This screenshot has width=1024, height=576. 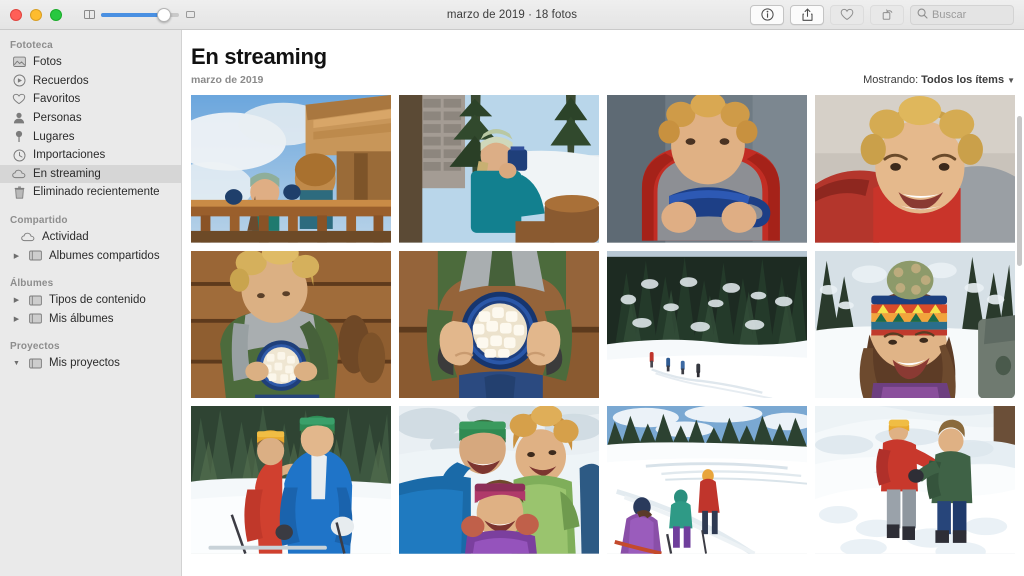 What do you see at coordinates (16, 363) in the screenshot?
I see `disclosure-triangle-expanded-icon: ▼` at bounding box center [16, 363].